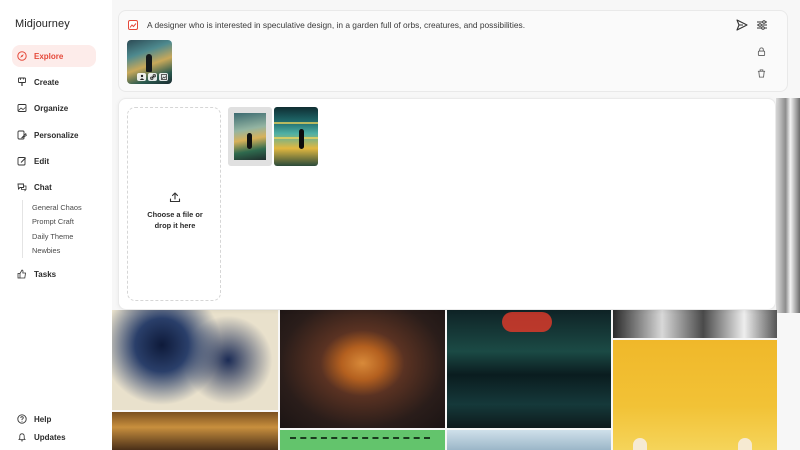 Image resolution: width=800 pixels, height=450 pixels. I want to click on settings-icon, so click(762, 25).